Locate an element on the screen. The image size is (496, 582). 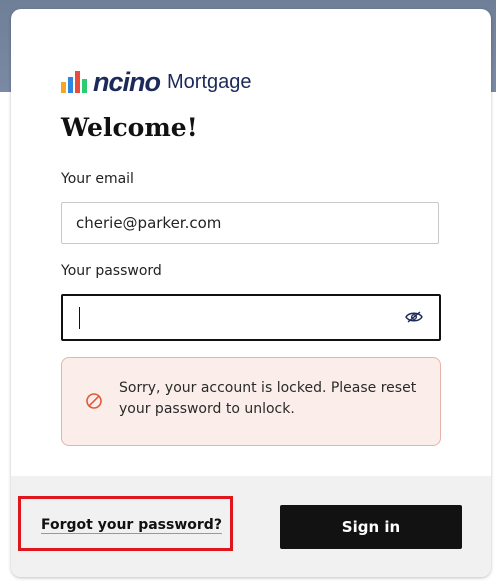
product-name: Mortgage is located at coordinates (209, 82).